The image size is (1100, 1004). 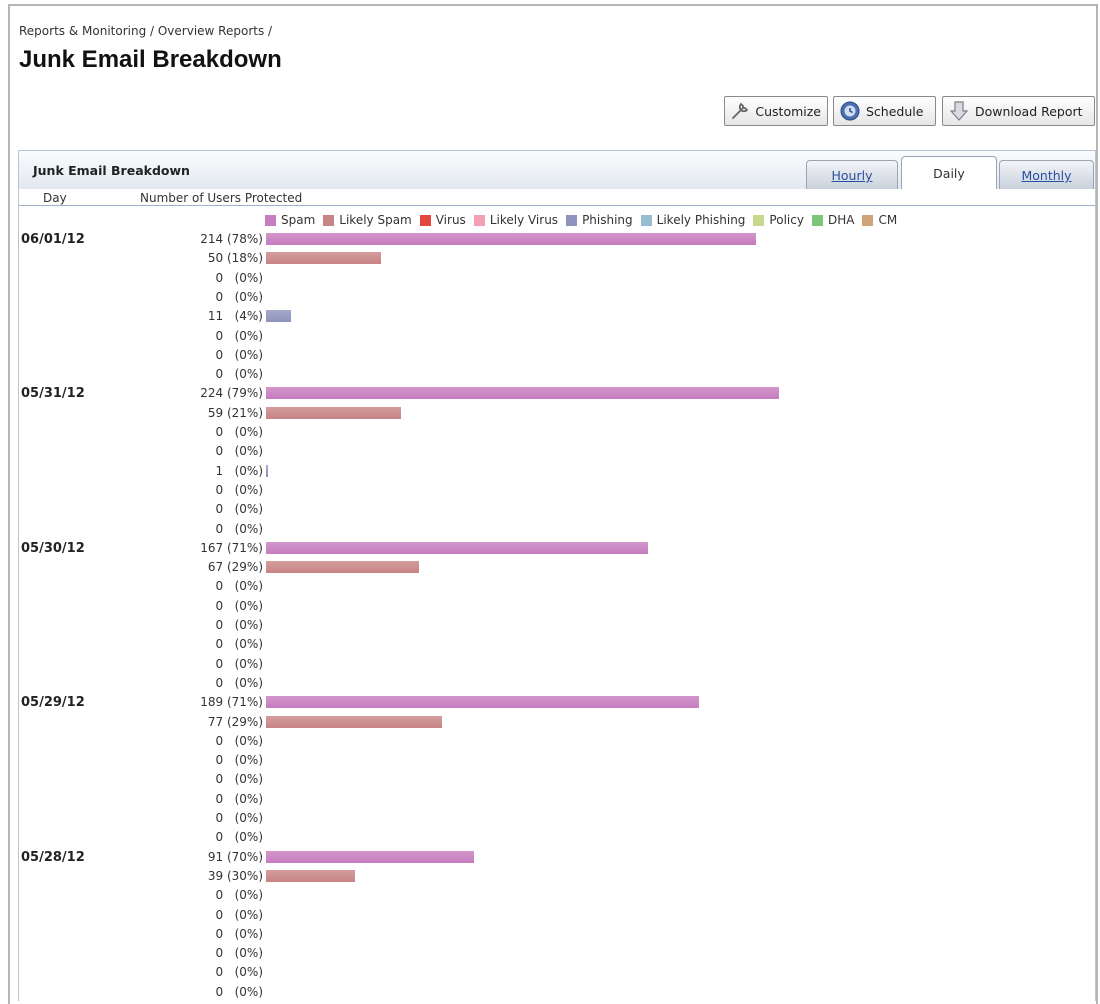 I want to click on legend-item: Virus, so click(x=442, y=220).